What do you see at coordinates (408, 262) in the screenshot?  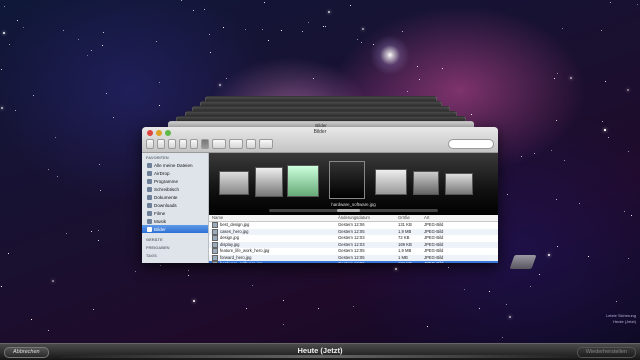 I see `file-size: 124 KB` at bounding box center [408, 262].